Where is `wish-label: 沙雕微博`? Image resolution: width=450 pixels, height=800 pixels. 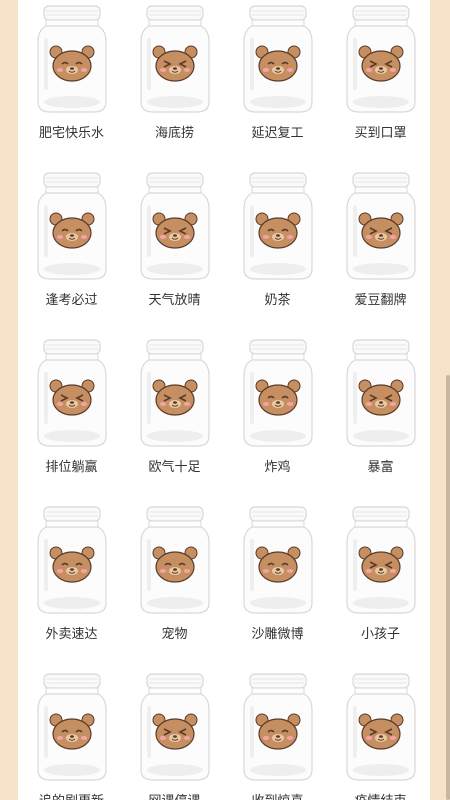 wish-label: 沙雕微博 is located at coordinates (277, 634).